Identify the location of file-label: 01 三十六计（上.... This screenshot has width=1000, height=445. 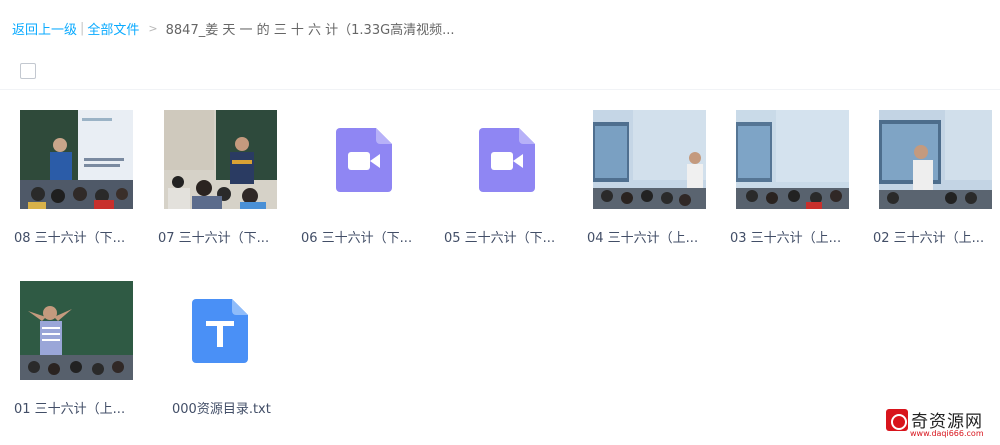
(70, 409).